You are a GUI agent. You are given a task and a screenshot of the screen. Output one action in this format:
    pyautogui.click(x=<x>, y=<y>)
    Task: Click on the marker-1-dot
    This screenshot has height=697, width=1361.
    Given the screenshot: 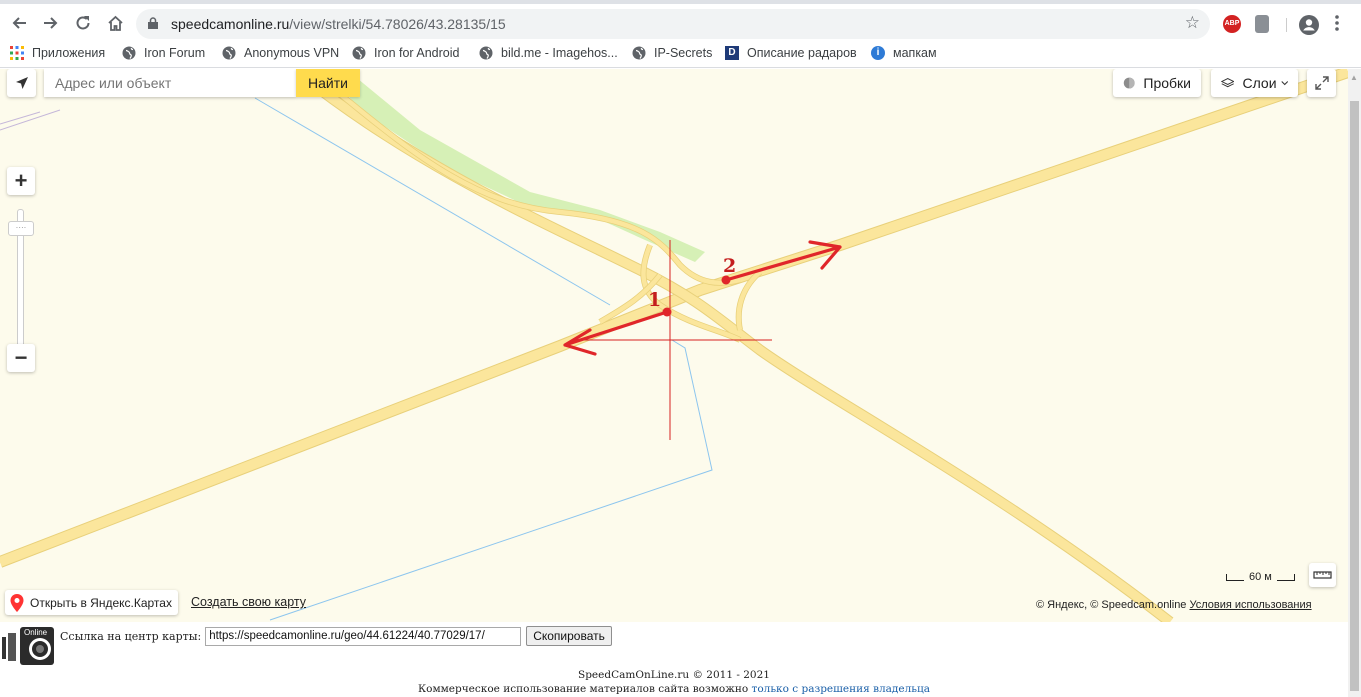 What is the action you would take?
    pyautogui.click(x=667, y=312)
    